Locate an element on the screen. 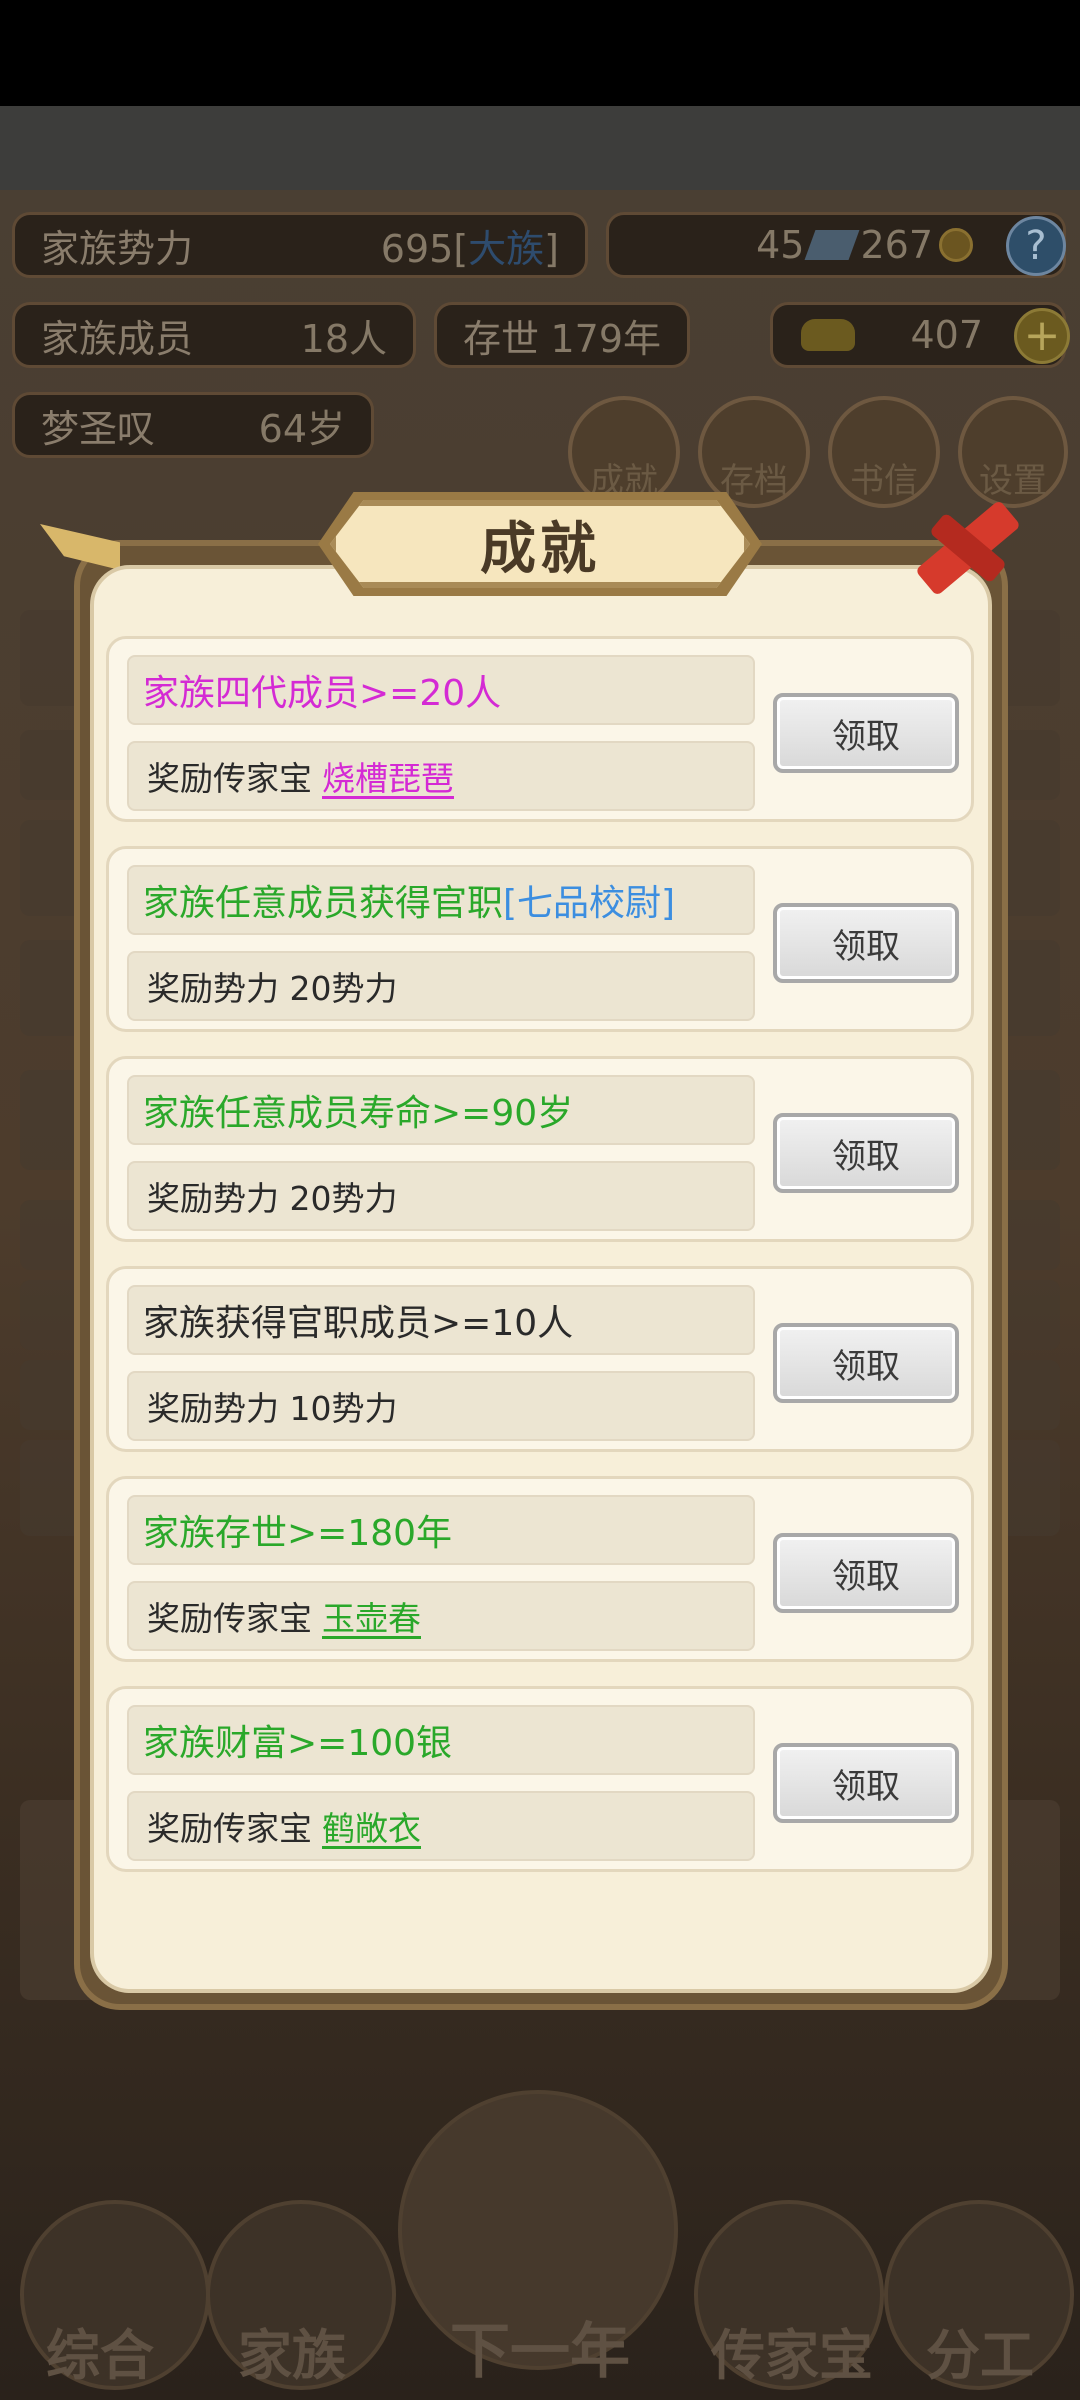  top-button-settings: 设置 is located at coordinates (1013, 452).